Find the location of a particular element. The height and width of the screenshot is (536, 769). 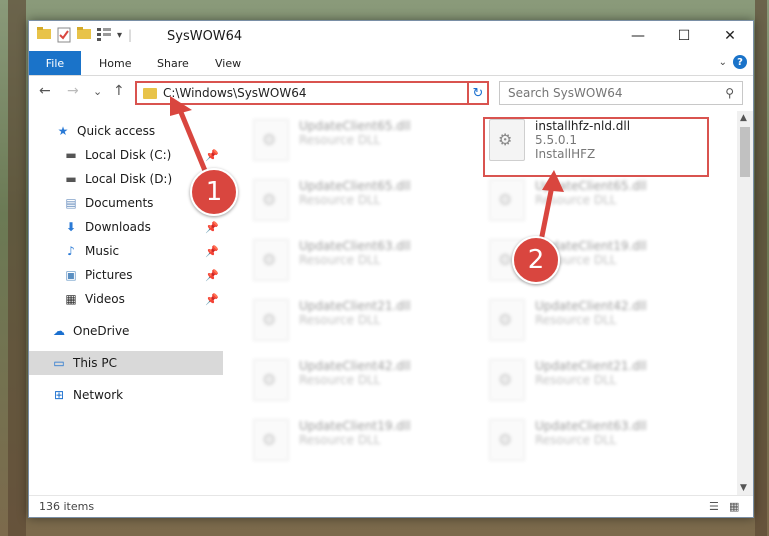

step-2-badge: 2 is located at coordinates (536, 260).